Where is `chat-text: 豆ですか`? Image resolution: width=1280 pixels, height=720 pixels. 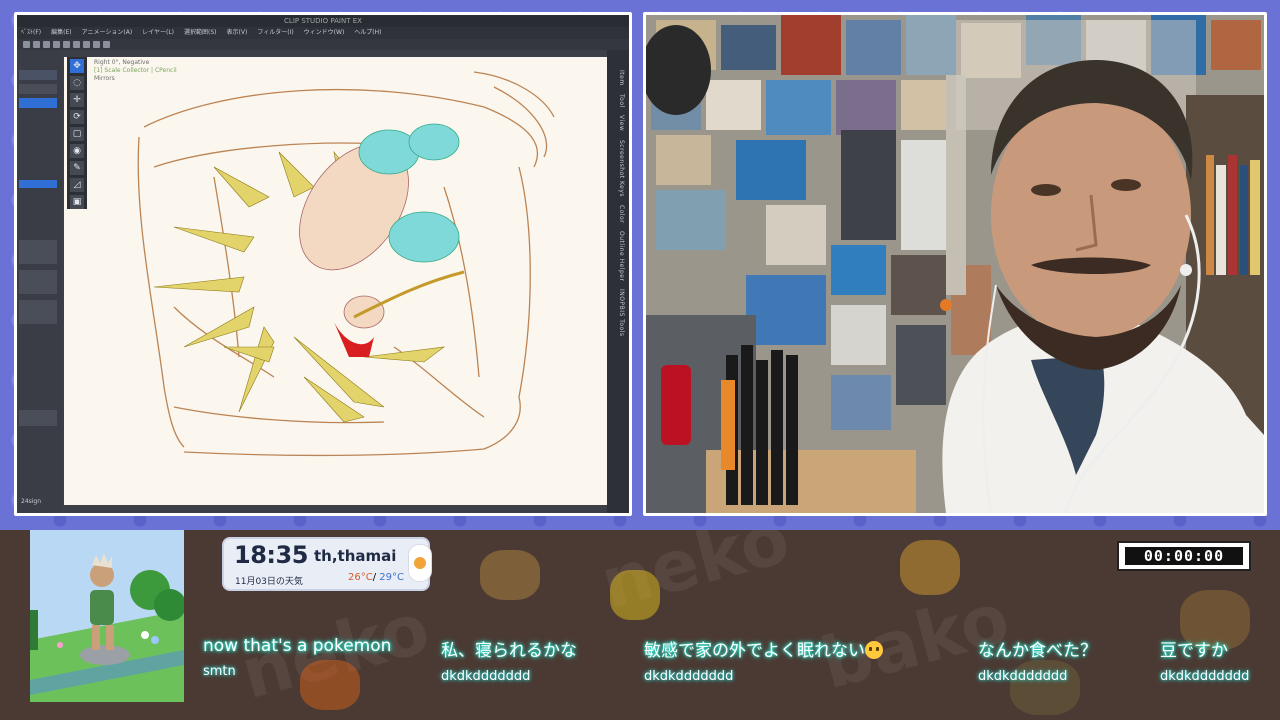 chat-text: 豆ですか is located at coordinates (1194, 651).